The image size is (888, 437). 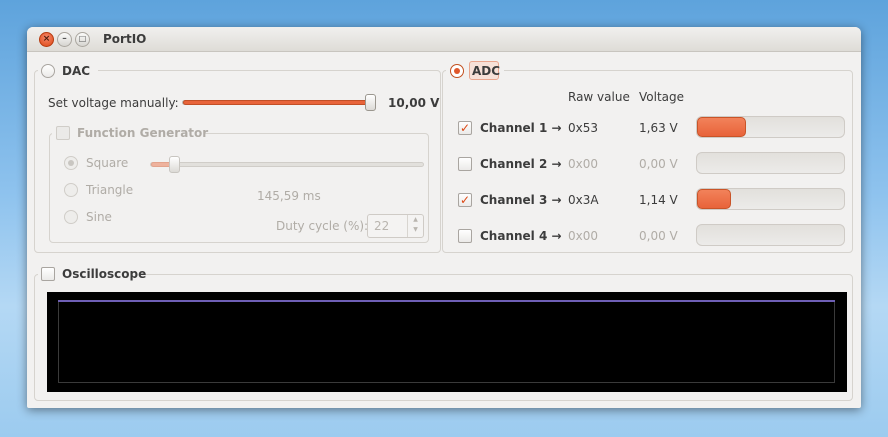 I want to click on voltage-slider-fill, so click(x=277, y=102).